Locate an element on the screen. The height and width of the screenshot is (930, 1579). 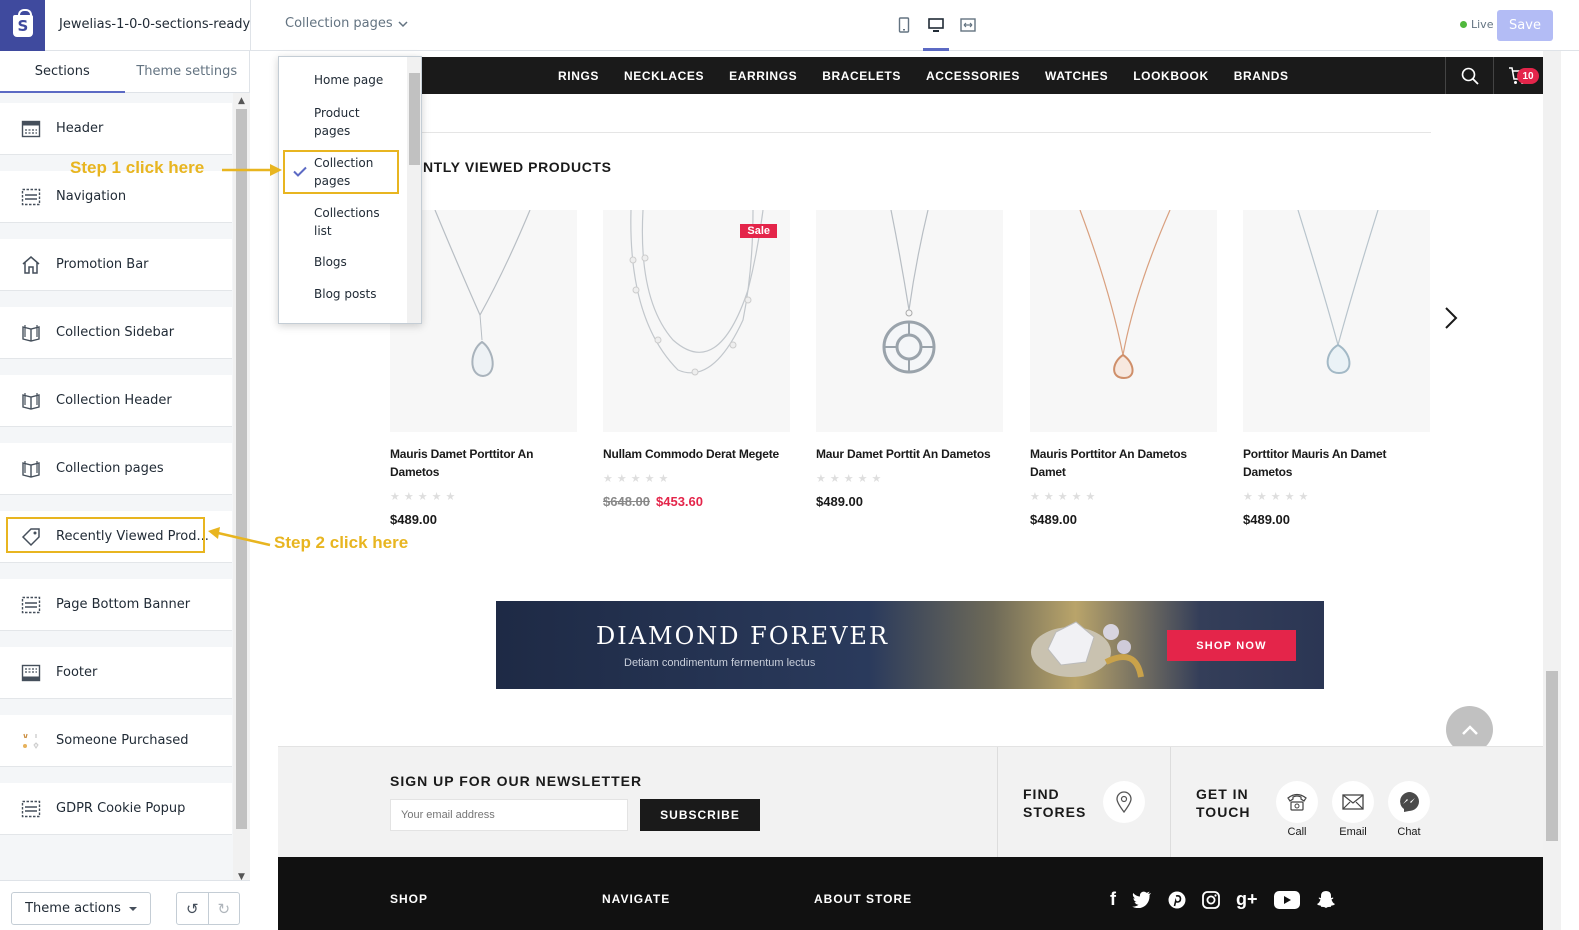
rating-stars: ★★★★★ is located at coordinates (425, 496).